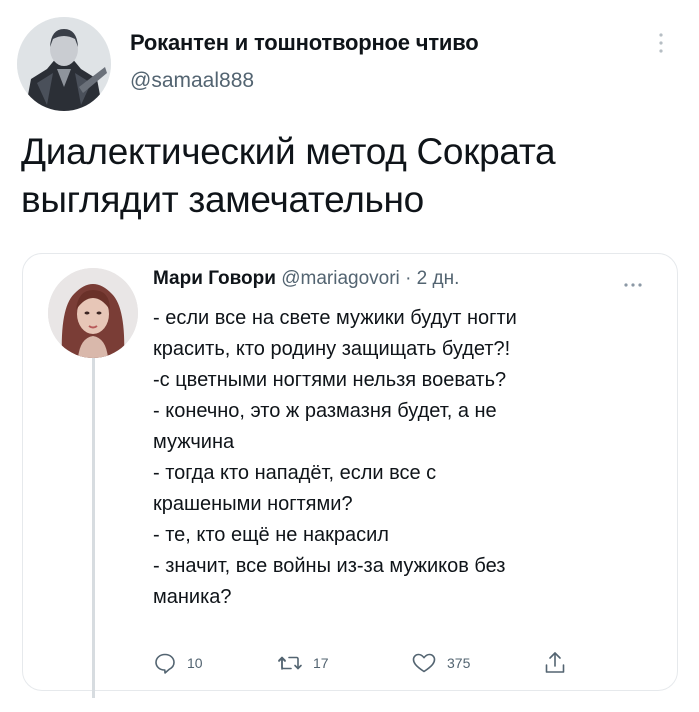 This screenshot has height=712, width=699. I want to click on quoted-text-line: маника?, so click(192, 597).